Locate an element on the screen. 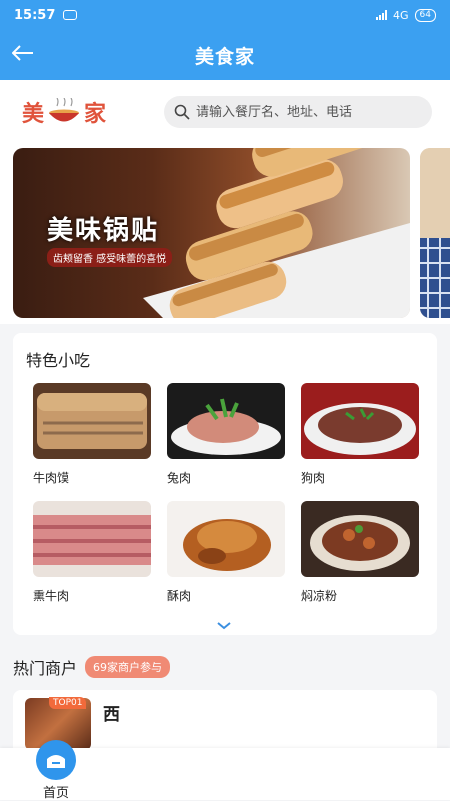 Image resolution: width=450 pixels, height=801 pixels. page-title: 美食家 is located at coordinates (224, 56).